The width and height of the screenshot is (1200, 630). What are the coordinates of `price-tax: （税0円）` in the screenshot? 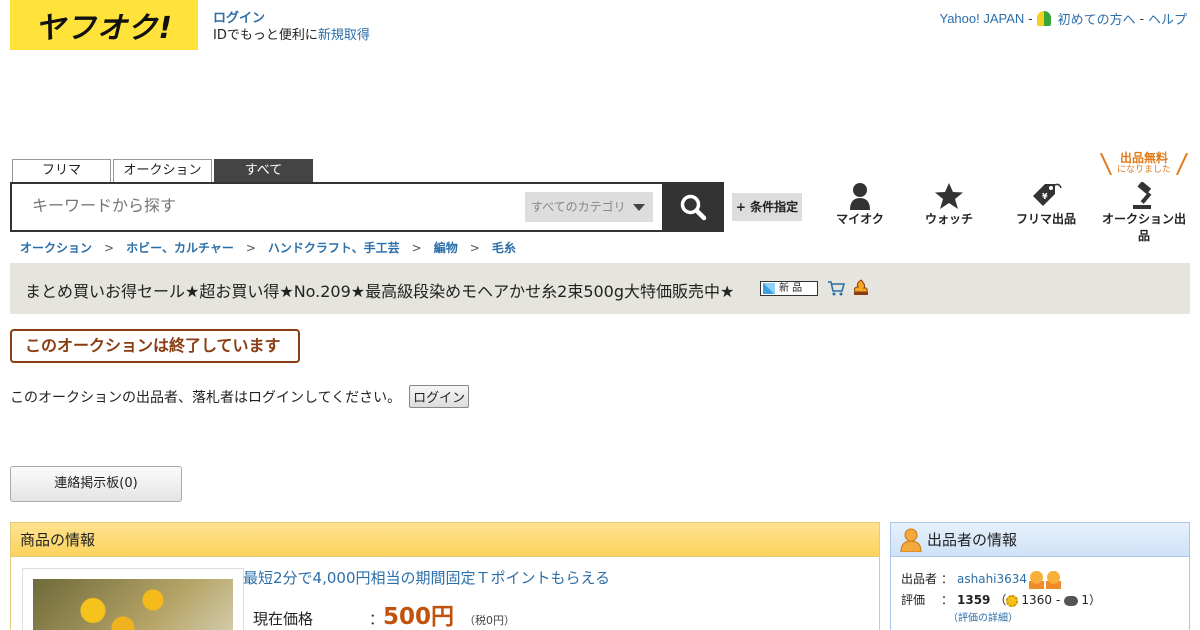 It's located at (490, 620).